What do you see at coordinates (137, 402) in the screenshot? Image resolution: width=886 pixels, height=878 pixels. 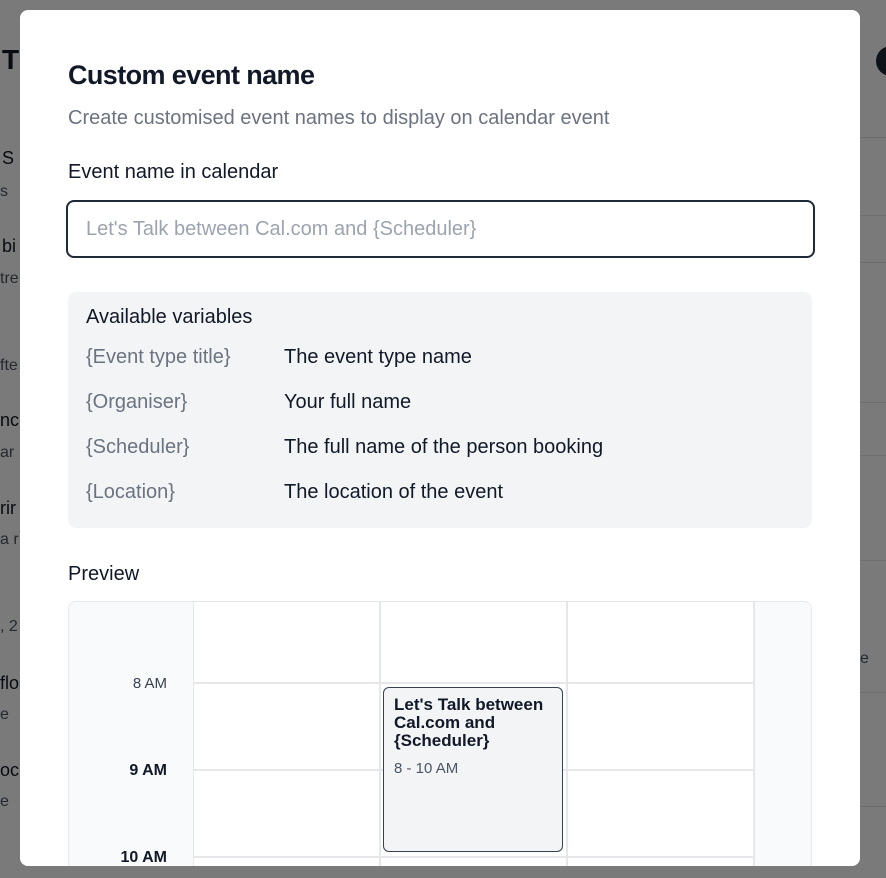 I see `variable-key: {Organiser}` at bounding box center [137, 402].